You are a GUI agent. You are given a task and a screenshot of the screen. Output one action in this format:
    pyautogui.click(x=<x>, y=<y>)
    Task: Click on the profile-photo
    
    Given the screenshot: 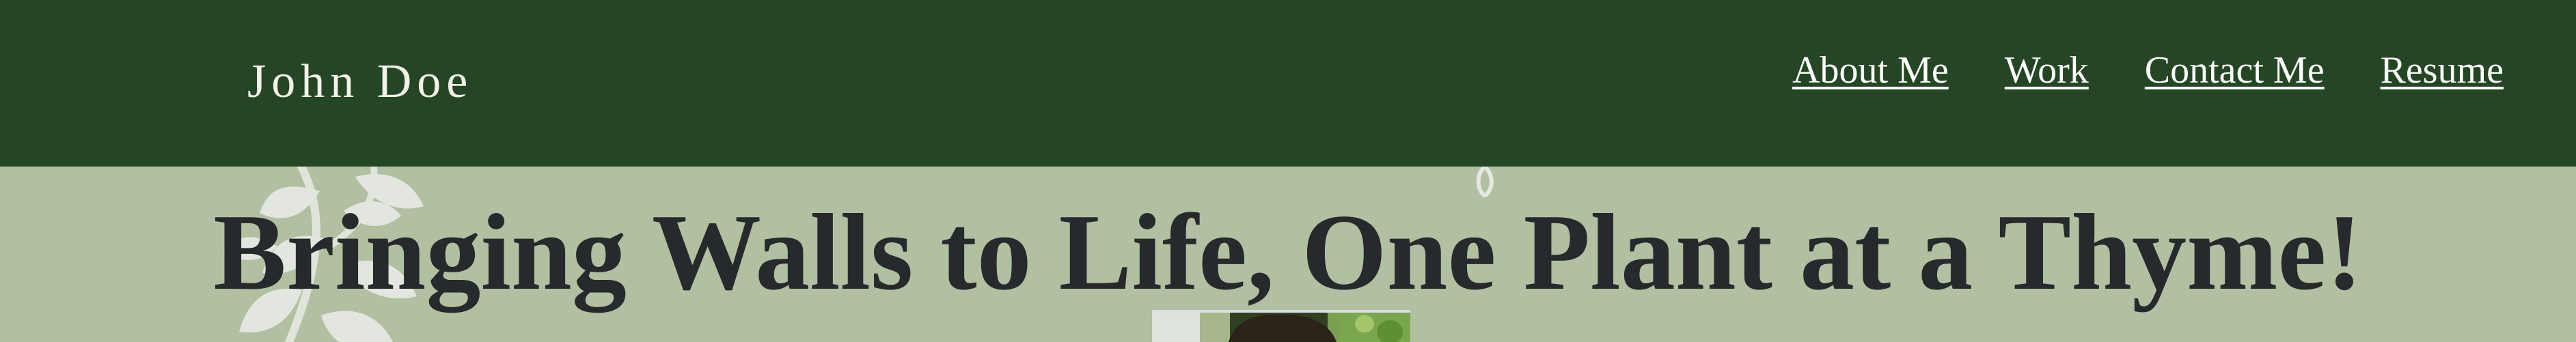 What is the action you would take?
    pyautogui.click(x=1281, y=326)
    